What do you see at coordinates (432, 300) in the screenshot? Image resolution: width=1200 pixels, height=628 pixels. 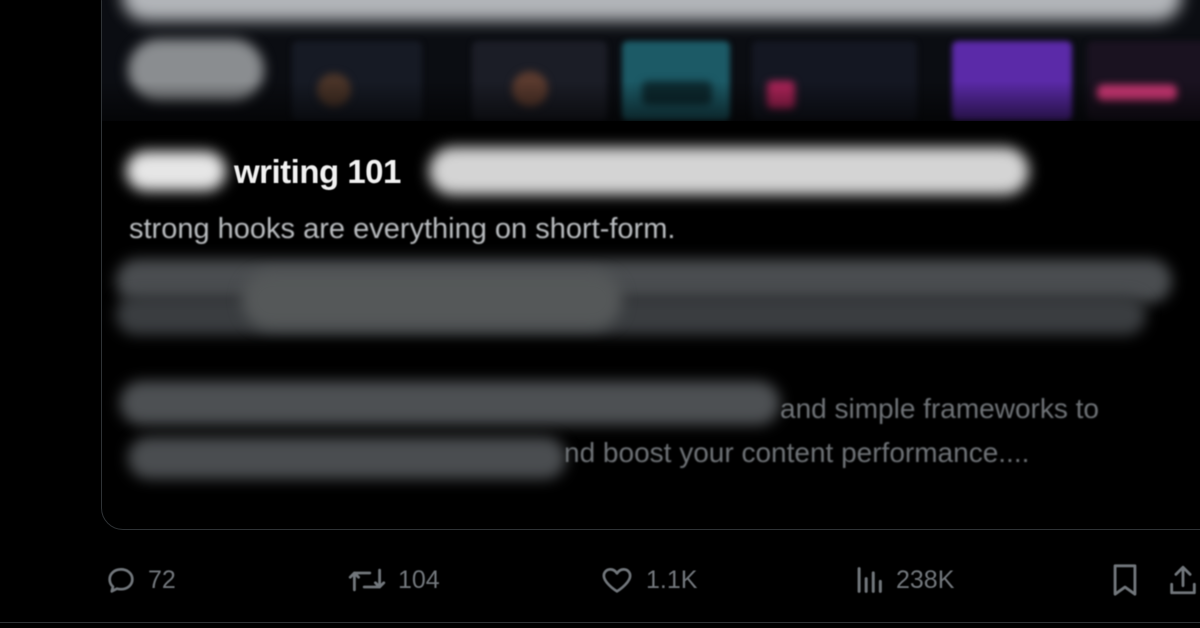 I see `redacted-paragraph-block` at bounding box center [432, 300].